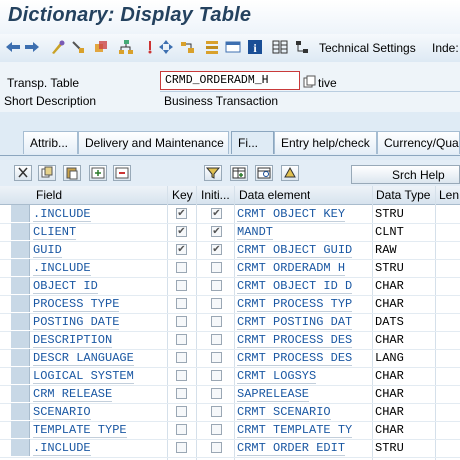 This screenshot has height=460, width=460. Describe the element at coordinates (62, 412) in the screenshot. I see `field-name-cell: SCENARIO` at that location.